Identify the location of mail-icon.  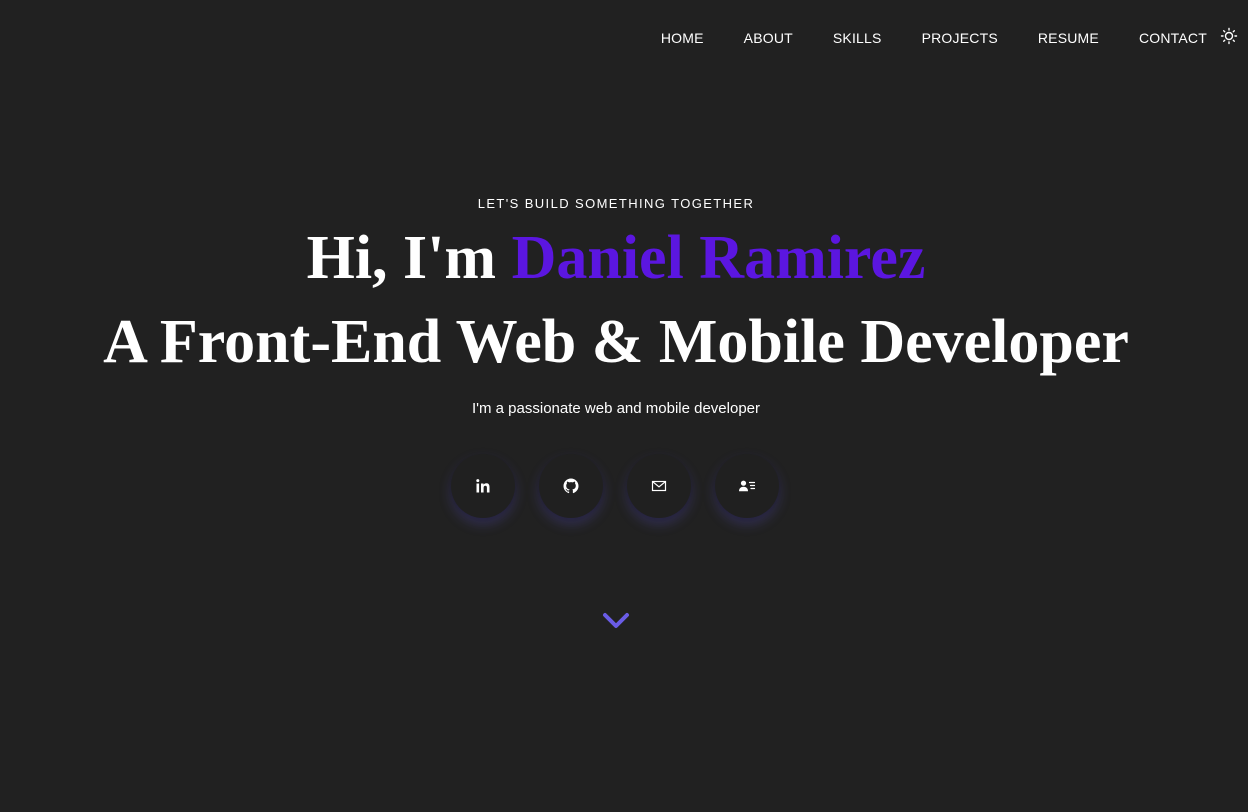
(659, 486).